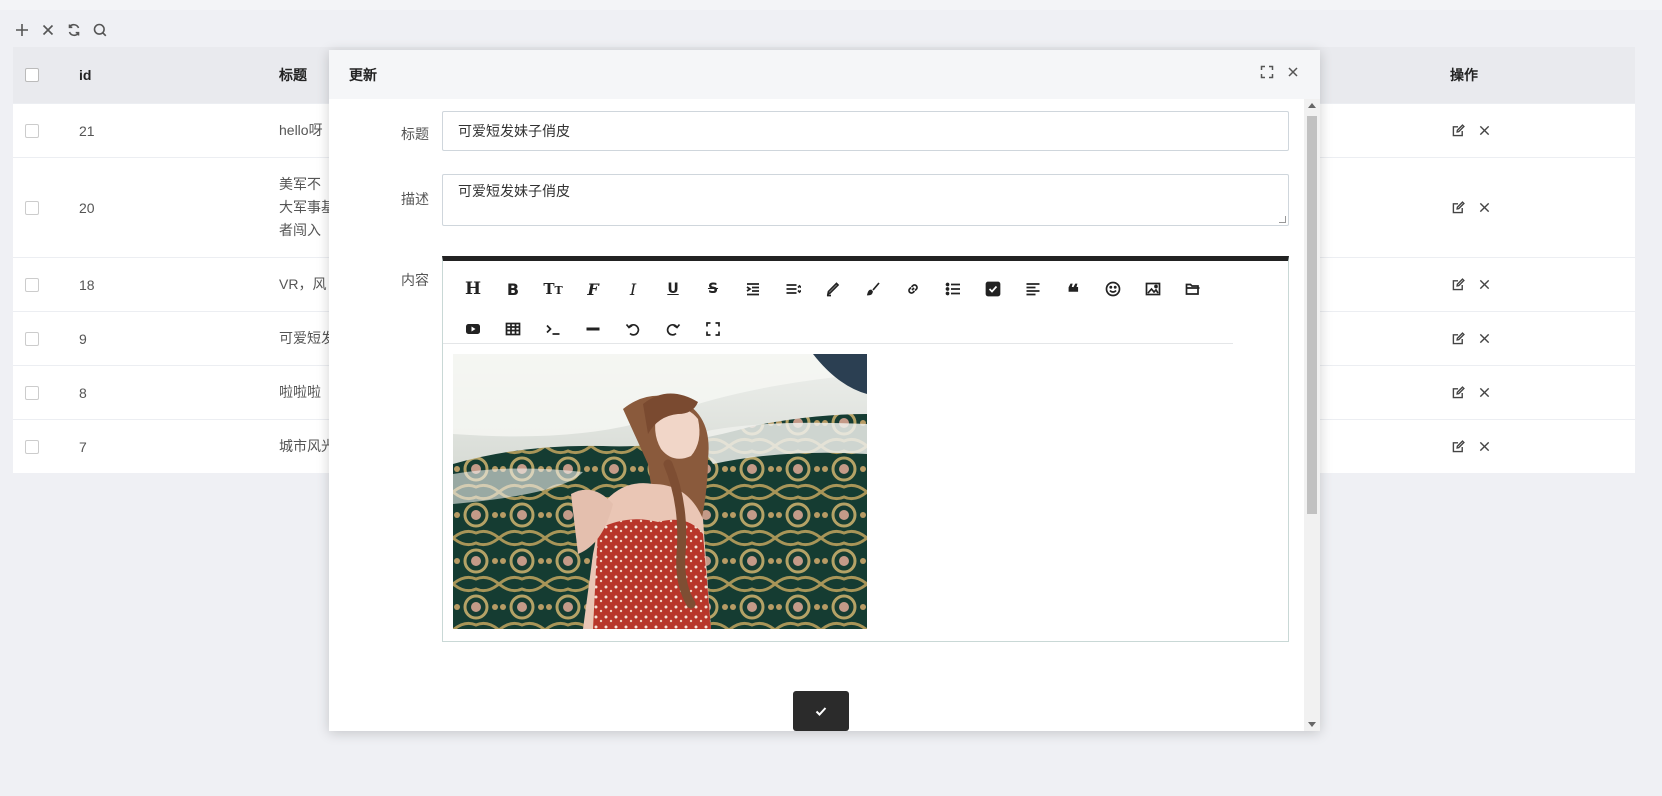  Describe the element at coordinates (473, 329) in the screenshot. I see `video-icon` at that location.